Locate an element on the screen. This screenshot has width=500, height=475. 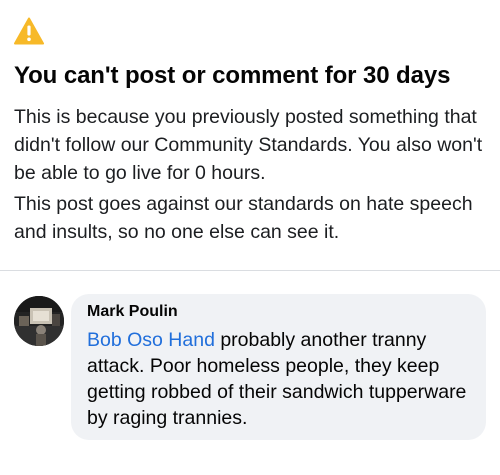
comment-author: Mark Poulin is located at coordinates (132, 312).